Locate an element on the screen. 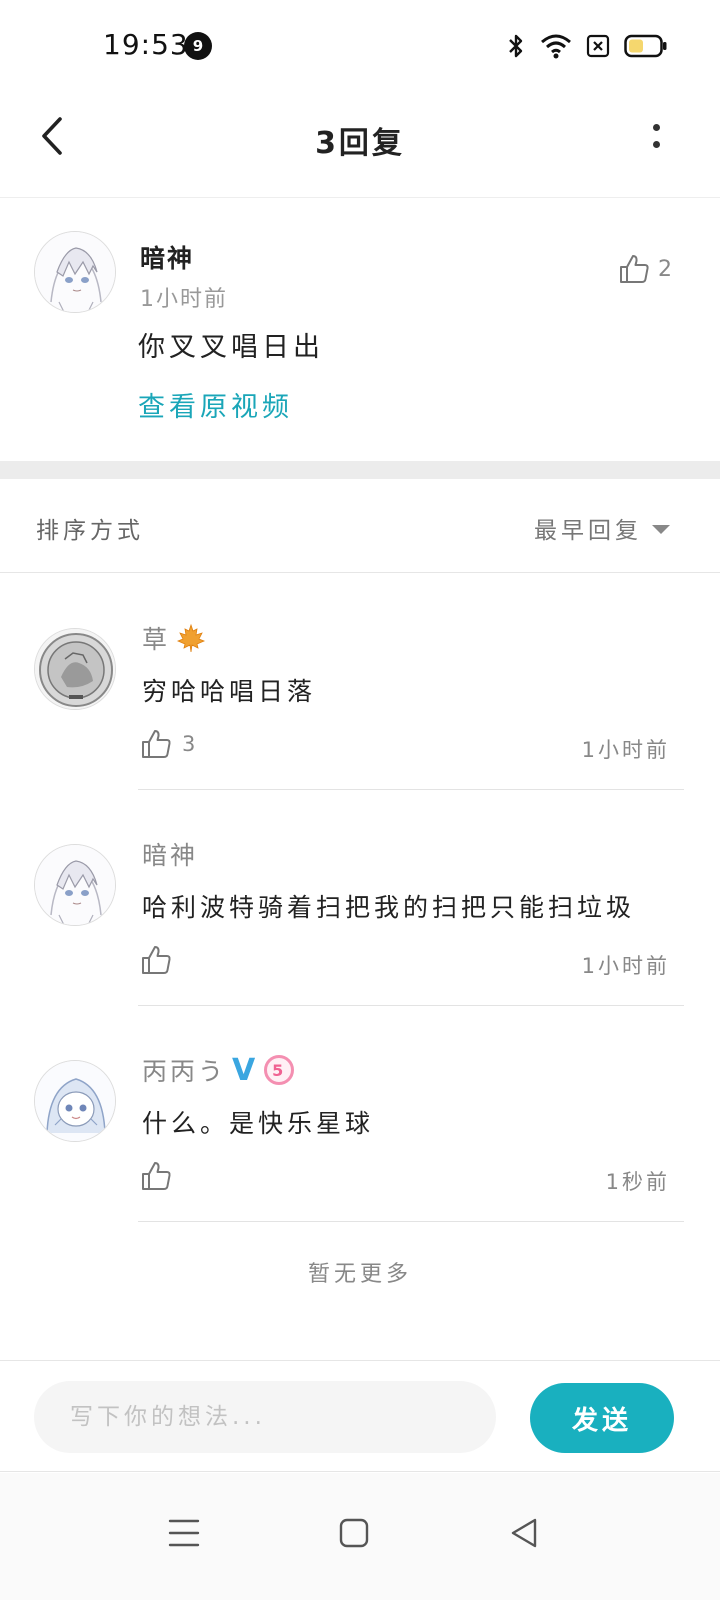  notification-badge: 9 is located at coordinates (198, 46).